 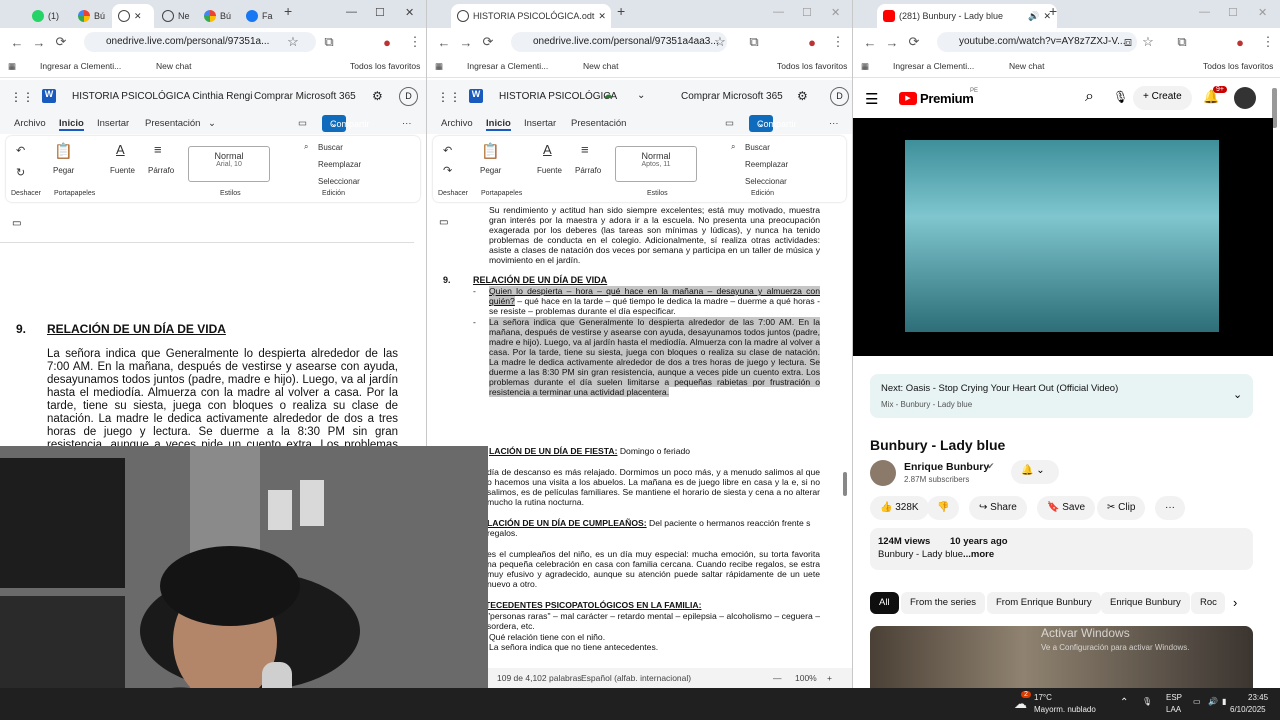 What do you see at coordinates (1224, 701) in the screenshot?
I see `battery-icon: ▮` at bounding box center [1224, 701].